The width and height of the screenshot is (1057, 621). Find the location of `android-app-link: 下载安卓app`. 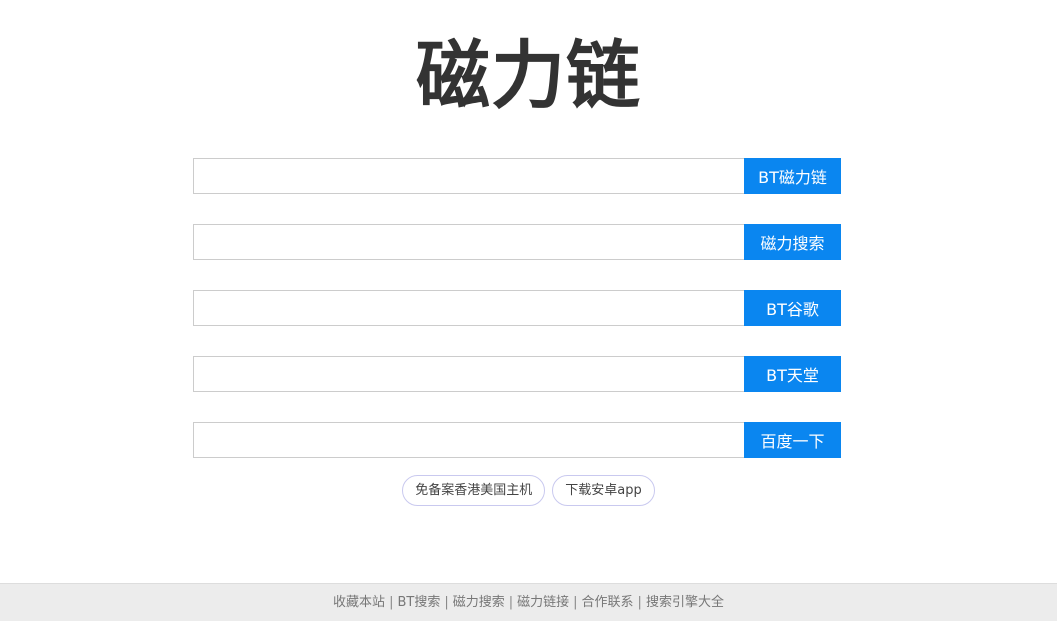

android-app-link: 下载安卓app is located at coordinates (603, 490).